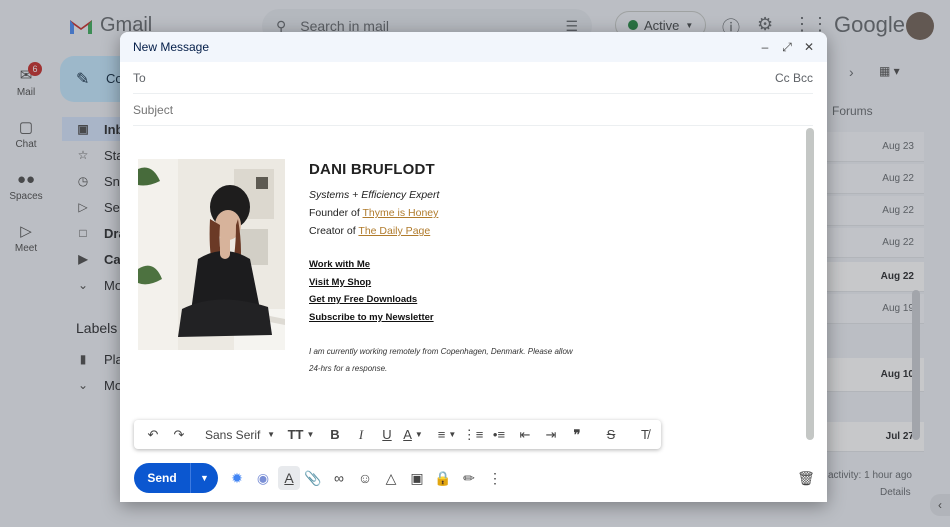 This screenshot has height=527, width=950. Describe the element at coordinates (335, 435) in the screenshot. I see `bold-icon: B` at that location.